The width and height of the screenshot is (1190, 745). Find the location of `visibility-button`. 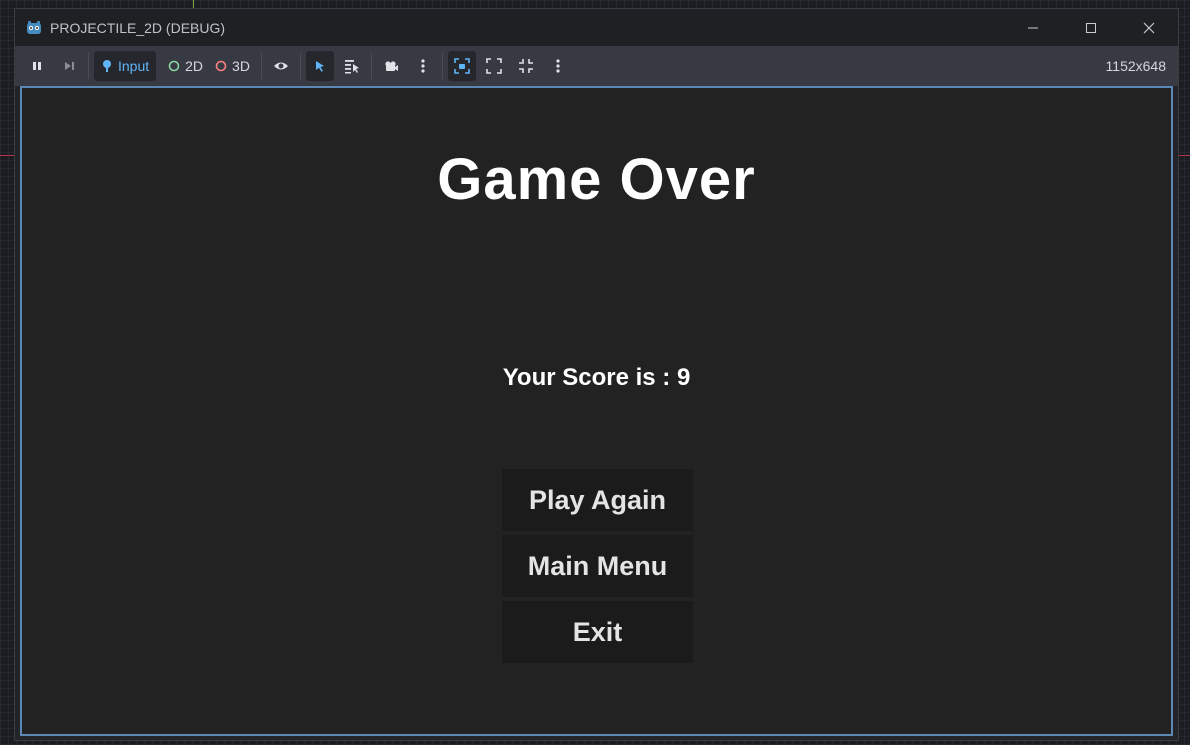

visibility-button is located at coordinates (281, 66).